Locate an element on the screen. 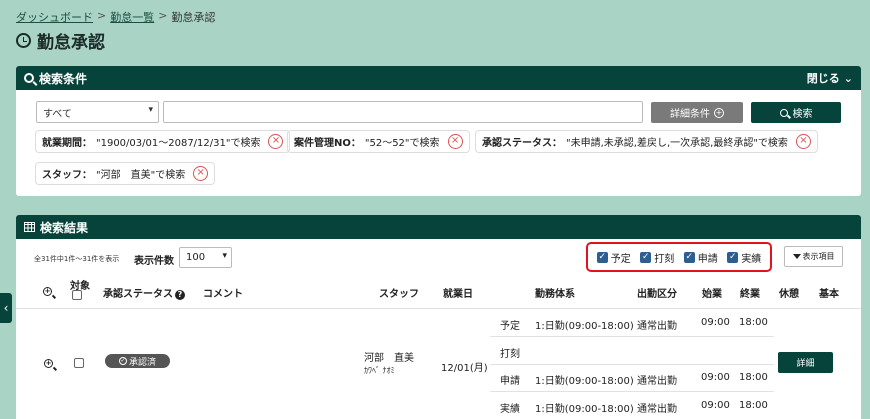 The height and width of the screenshot is (419, 870). detail-conditions-button: 詳細条件 + is located at coordinates (697, 112).